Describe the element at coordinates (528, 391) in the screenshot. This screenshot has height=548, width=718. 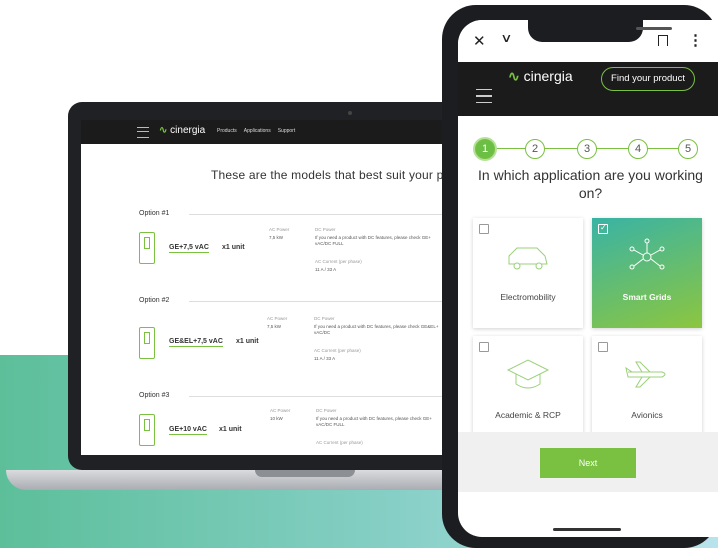
I see `card-academic-rcp: Academic & RCP` at that location.